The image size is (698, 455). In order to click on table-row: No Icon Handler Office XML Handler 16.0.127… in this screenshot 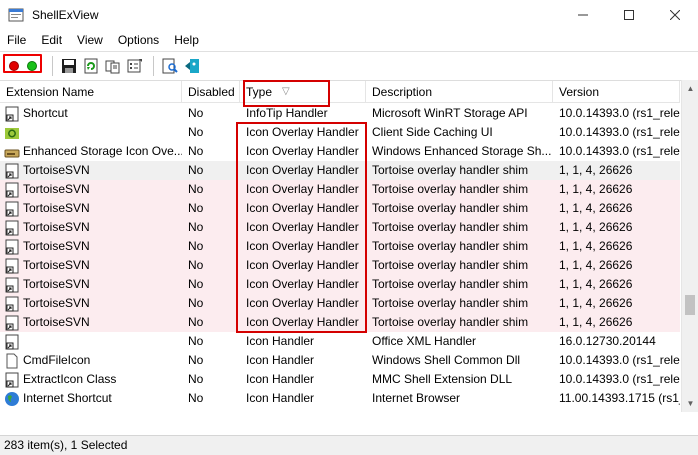, I will do `click(340, 341)`.